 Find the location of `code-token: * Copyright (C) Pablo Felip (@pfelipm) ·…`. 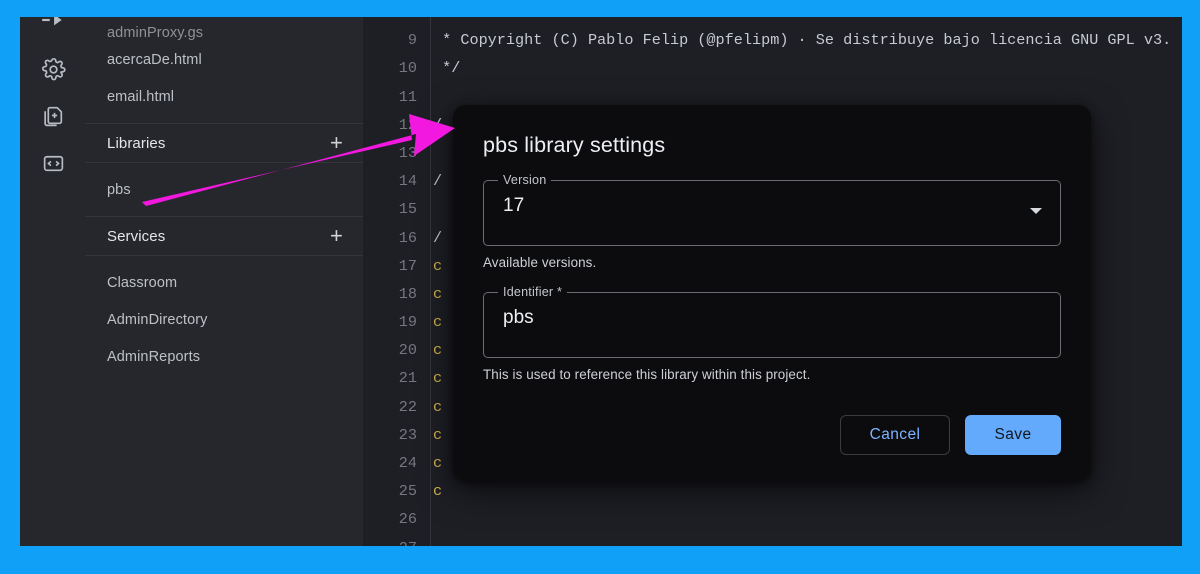

code-token: * Copyright (C) Pablo Felip (@pfelipm) ·… is located at coordinates (802, 40).